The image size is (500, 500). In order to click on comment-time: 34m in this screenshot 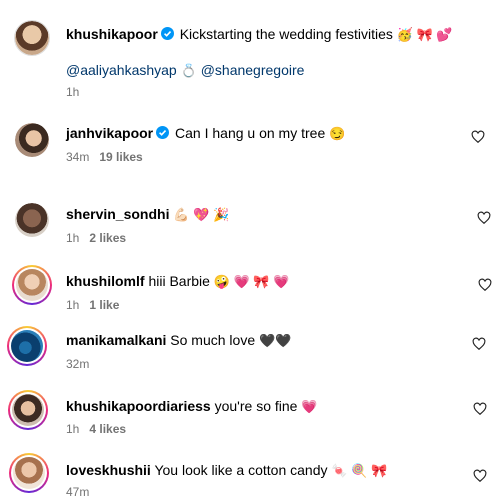, I will do `click(78, 157)`.